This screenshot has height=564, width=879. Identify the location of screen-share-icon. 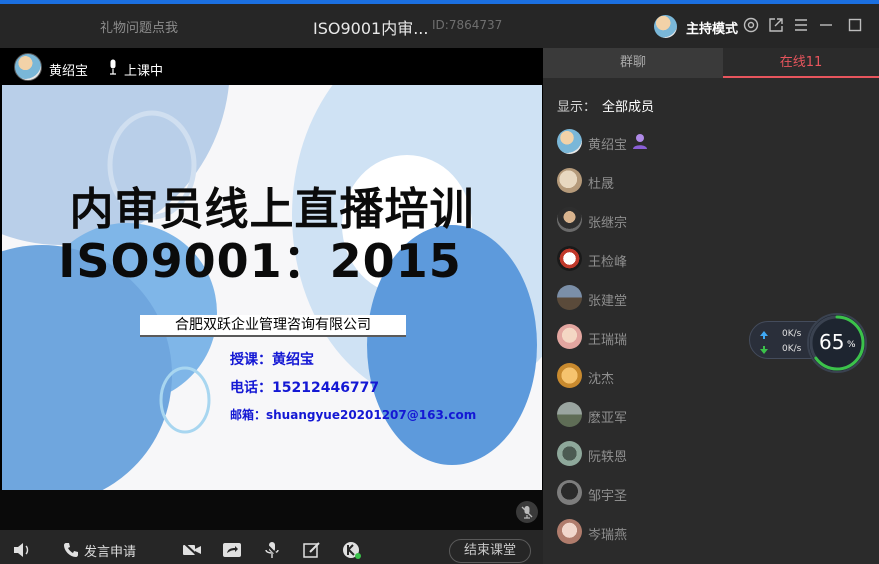
(232, 550).